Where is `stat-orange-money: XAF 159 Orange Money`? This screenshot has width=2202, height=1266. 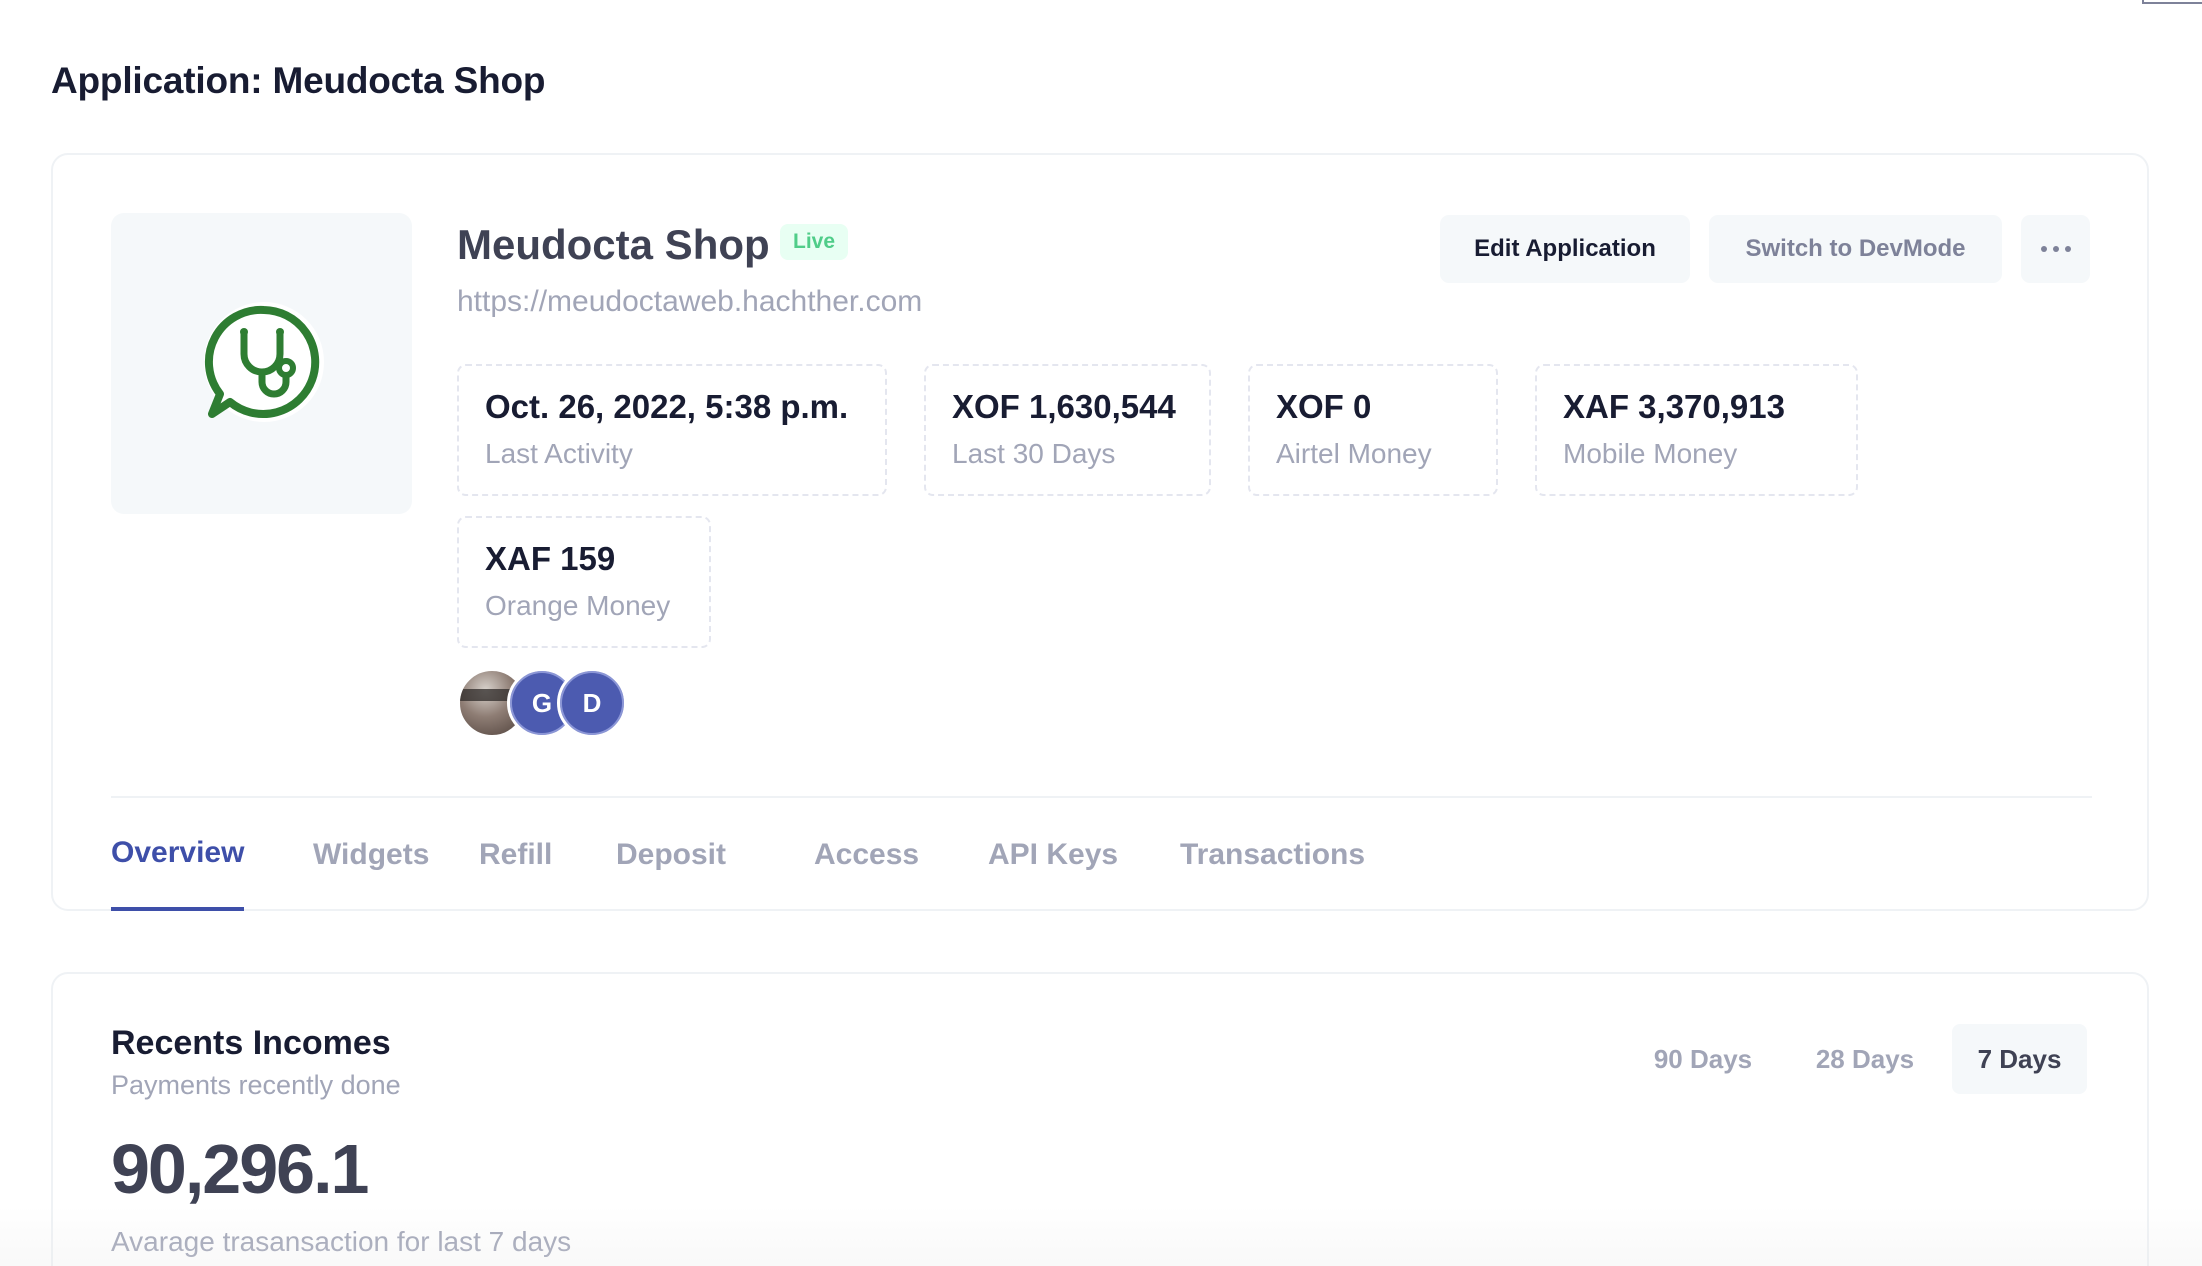
stat-orange-money: XAF 159 Orange Money is located at coordinates (584, 582).